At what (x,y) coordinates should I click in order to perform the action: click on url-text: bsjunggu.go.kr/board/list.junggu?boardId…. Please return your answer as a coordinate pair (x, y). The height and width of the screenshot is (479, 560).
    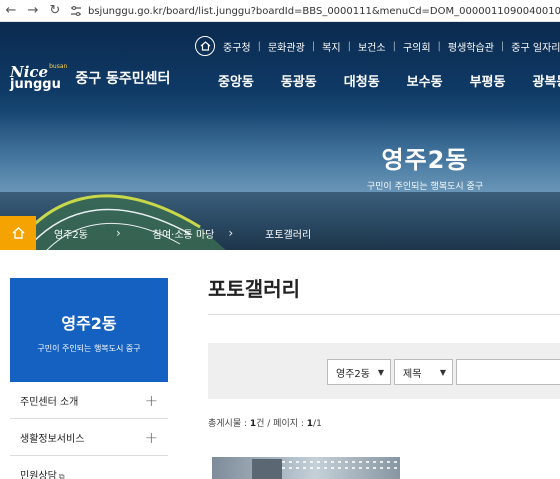
    Looking at the image, I should click on (324, 11).